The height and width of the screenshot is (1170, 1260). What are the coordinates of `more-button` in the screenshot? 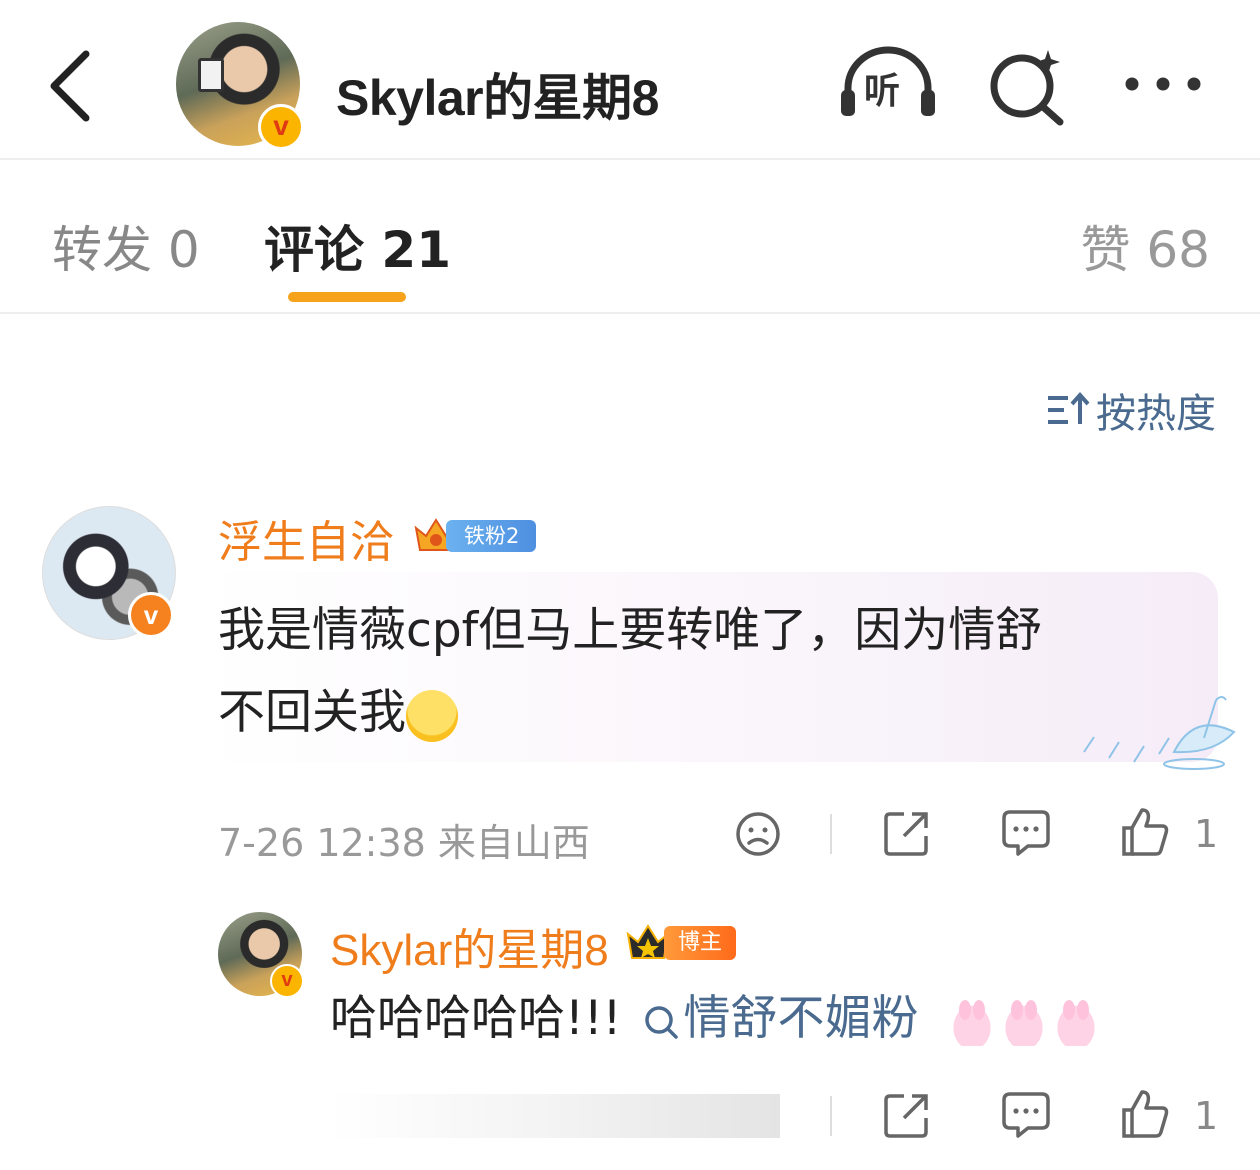 It's located at (1163, 84).